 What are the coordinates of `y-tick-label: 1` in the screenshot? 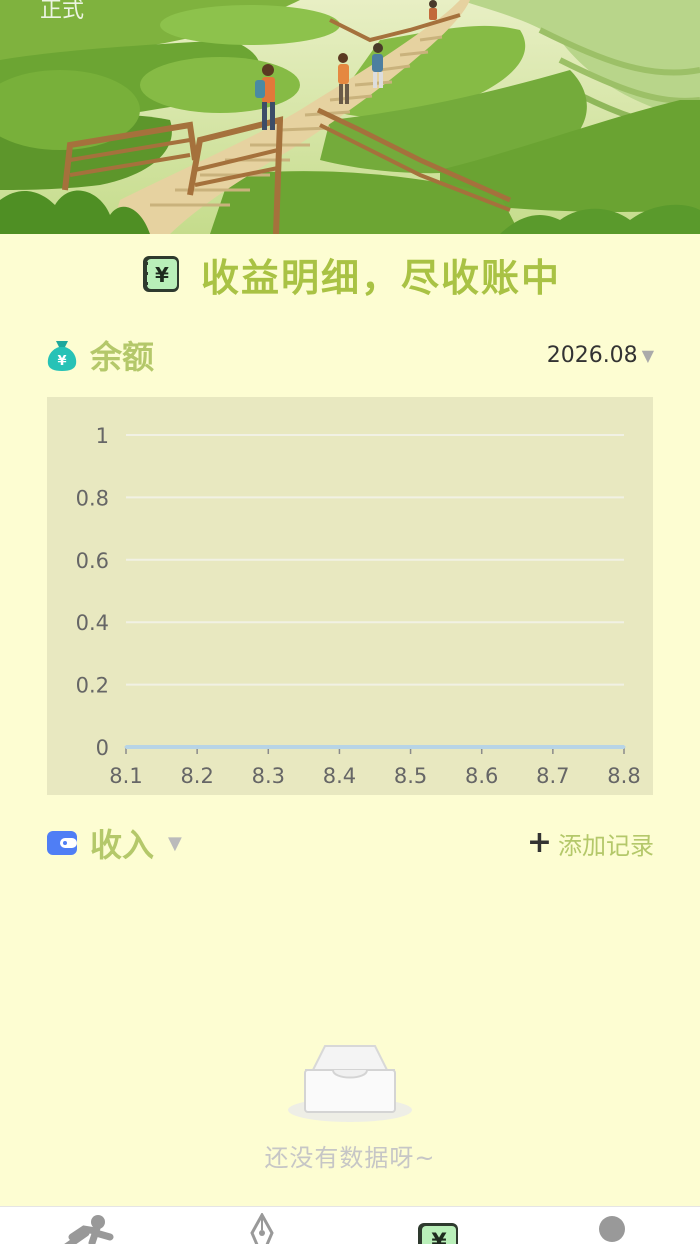 It's located at (102, 436).